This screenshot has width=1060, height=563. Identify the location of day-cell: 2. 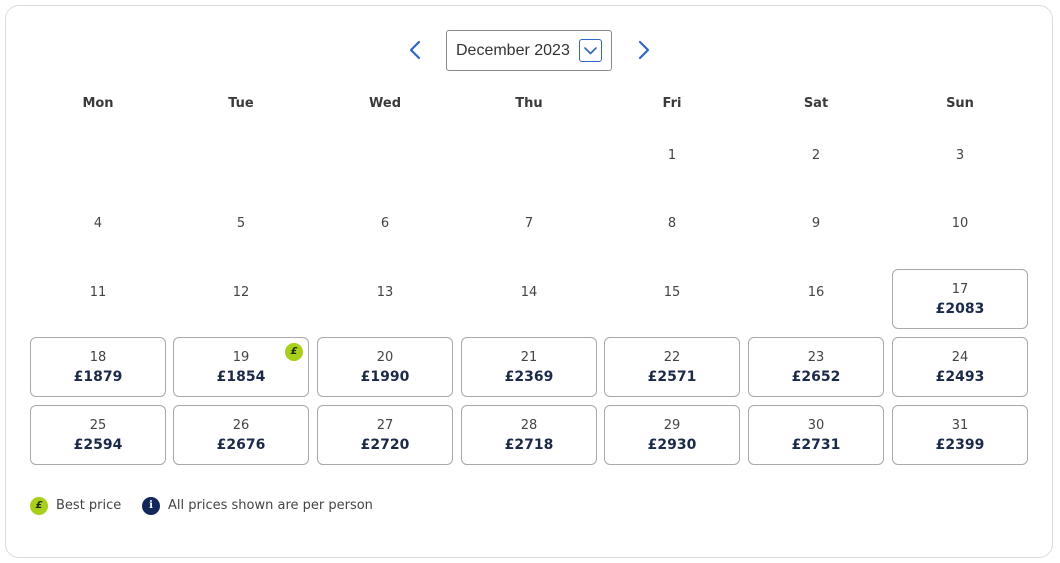
(816, 162).